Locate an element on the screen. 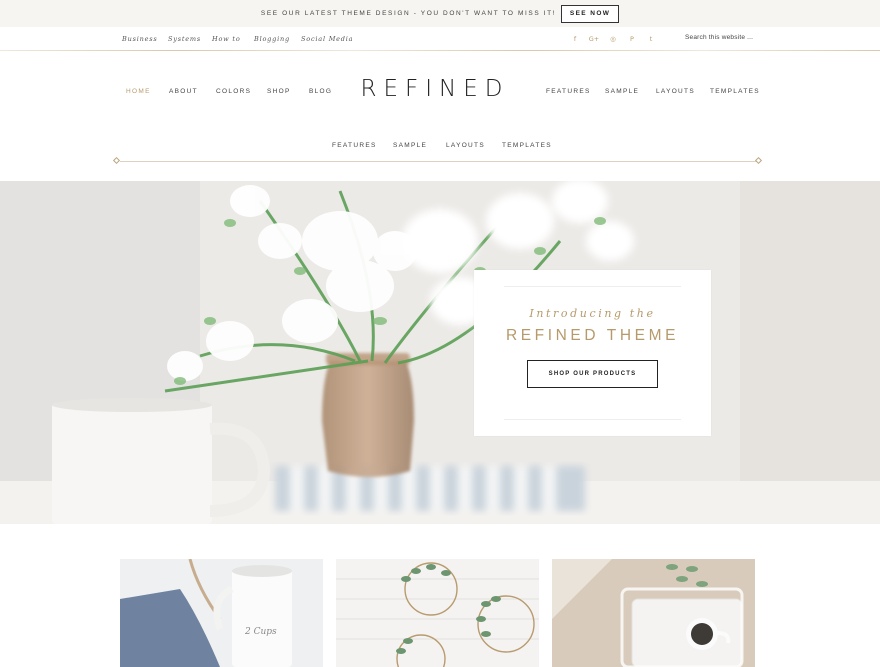 This screenshot has width=880, height=667. nav-item-about: ABOUT is located at coordinates (192, 91).